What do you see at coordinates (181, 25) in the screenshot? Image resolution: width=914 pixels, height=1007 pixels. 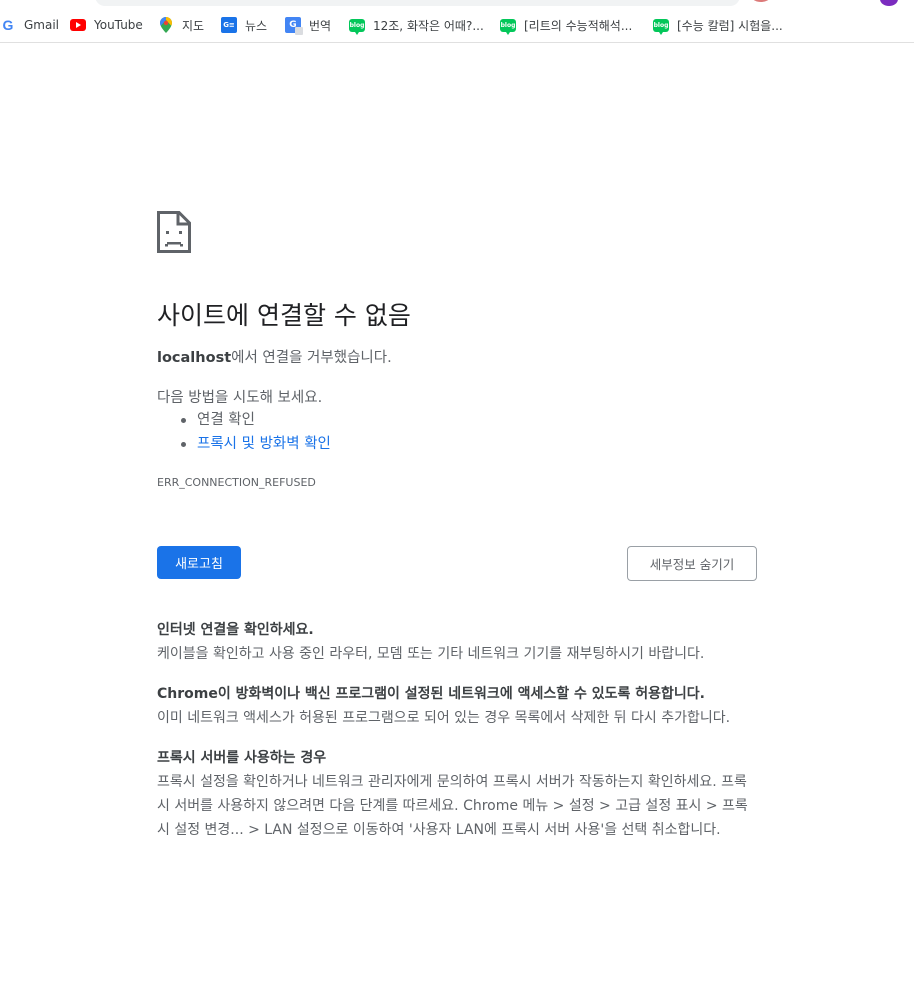 I see `bookmark-maps: 지도` at bounding box center [181, 25].